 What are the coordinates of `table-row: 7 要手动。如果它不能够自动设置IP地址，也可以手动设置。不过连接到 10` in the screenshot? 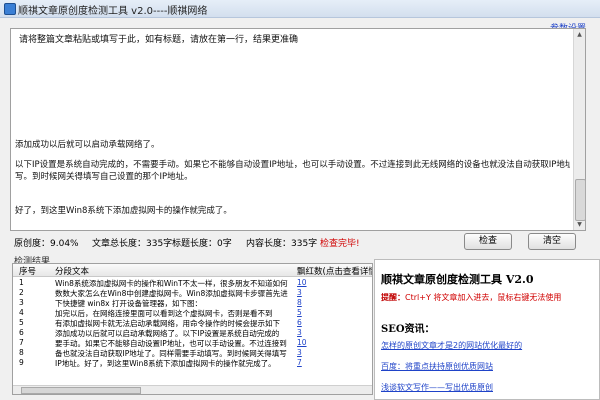 It's located at (192, 343).